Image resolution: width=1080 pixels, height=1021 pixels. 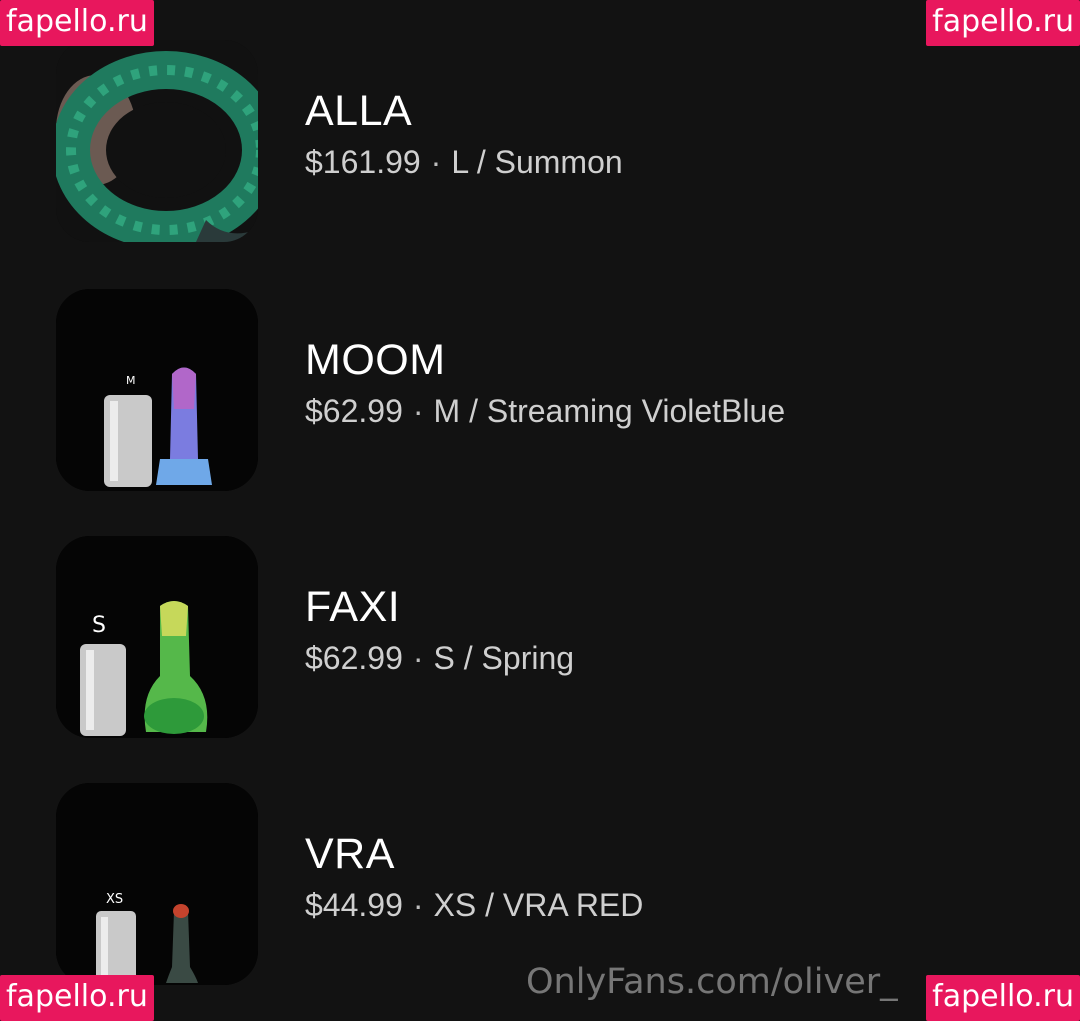 What do you see at coordinates (114, 899) in the screenshot?
I see `size-label: XS` at bounding box center [114, 899].